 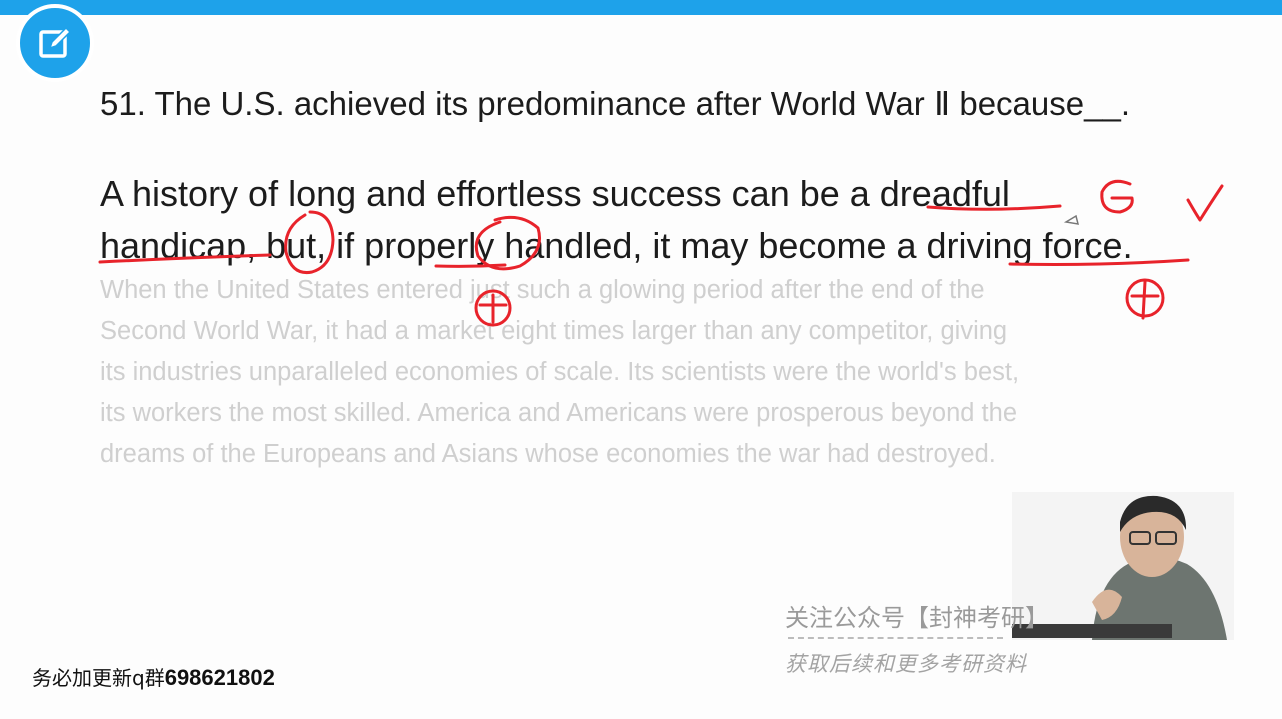 What do you see at coordinates (219, 677) in the screenshot?
I see `footer-group-number: 698621802` at bounding box center [219, 677].